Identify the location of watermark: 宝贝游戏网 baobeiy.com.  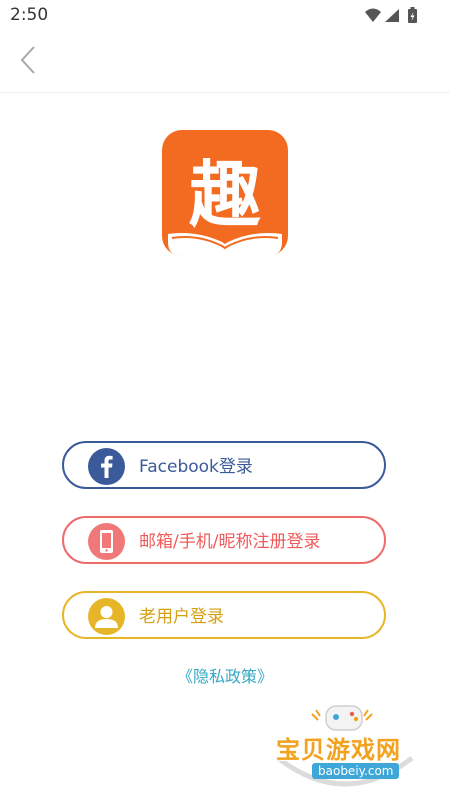
(345, 748).